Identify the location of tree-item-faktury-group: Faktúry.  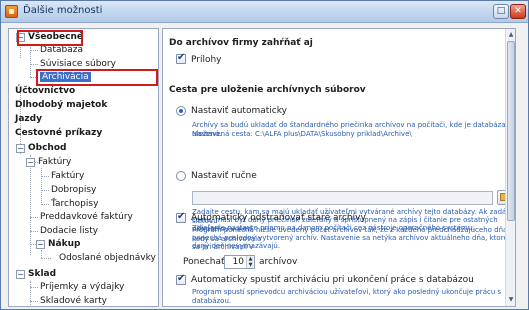
(54, 162).